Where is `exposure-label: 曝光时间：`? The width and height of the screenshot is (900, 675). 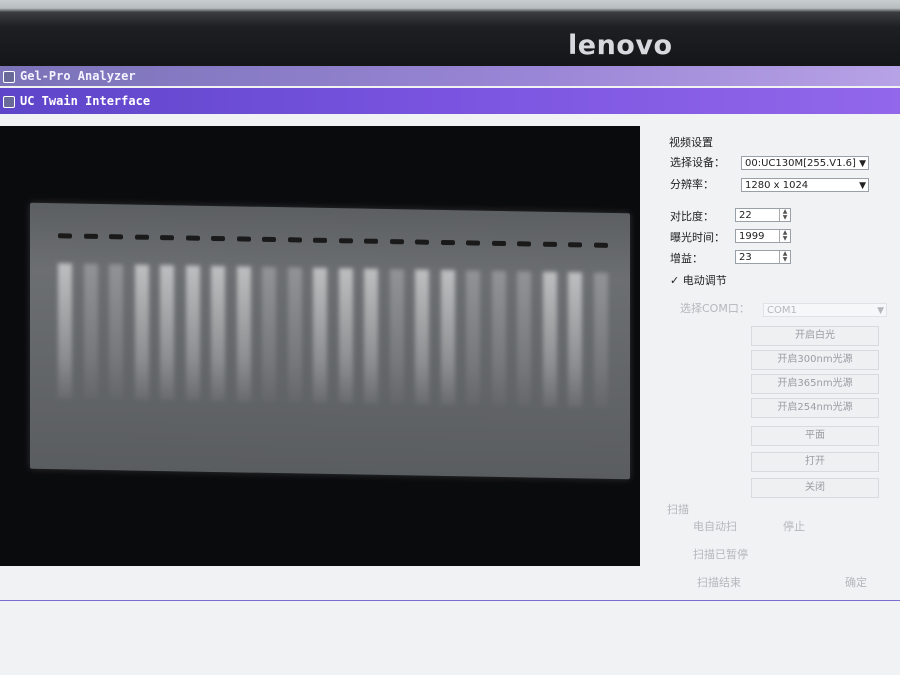 exposure-label: 曝光时间： is located at coordinates (697, 237).